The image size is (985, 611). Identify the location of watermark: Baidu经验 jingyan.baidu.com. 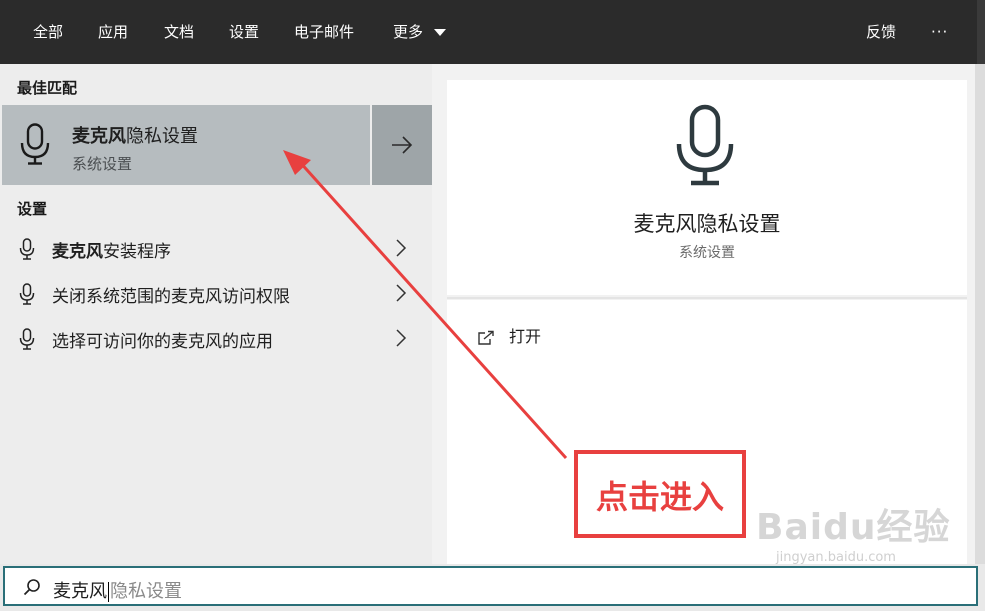
(853, 531).